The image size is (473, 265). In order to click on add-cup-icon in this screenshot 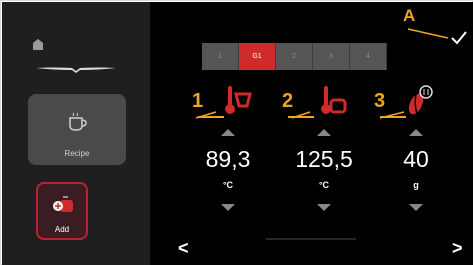, I will do `click(63, 204)`.